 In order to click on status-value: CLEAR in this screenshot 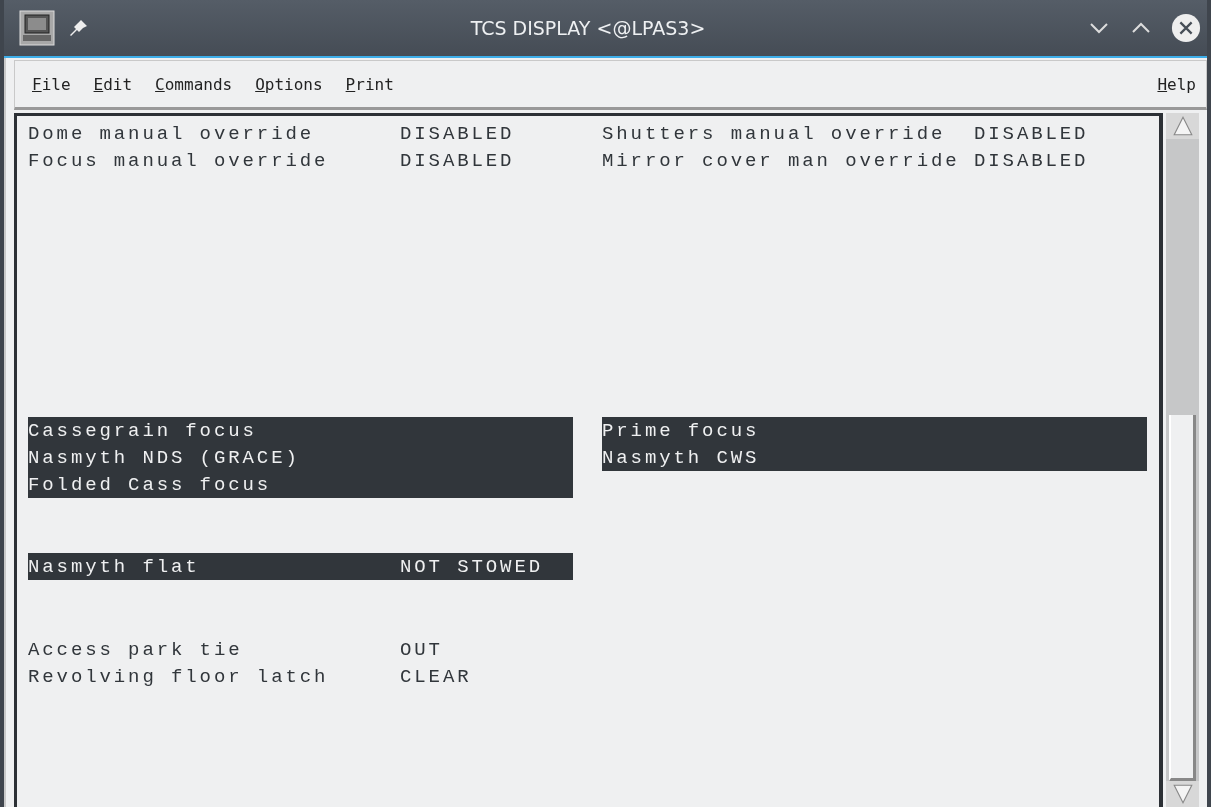, I will do `click(436, 676)`.